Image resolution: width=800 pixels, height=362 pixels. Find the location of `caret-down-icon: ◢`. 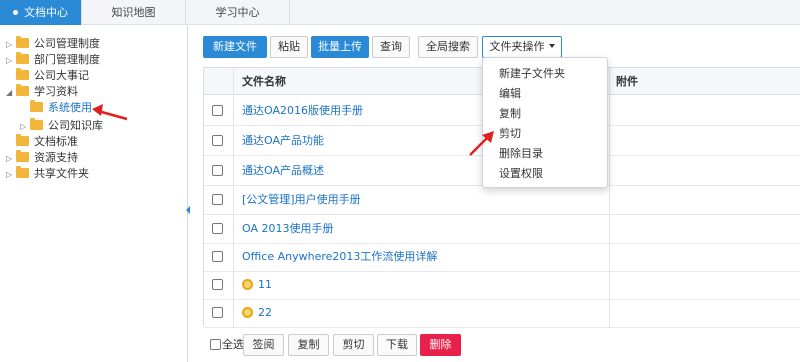

caret-down-icon: ◢ is located at coordinates (11, 93).